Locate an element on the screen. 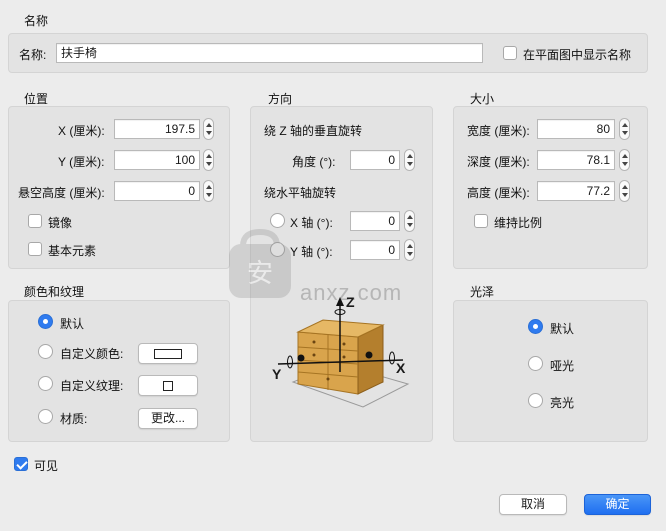 The width and height of the screenshot is (666, 531). x-input: 197.5 is located at coordinates (157, 129).